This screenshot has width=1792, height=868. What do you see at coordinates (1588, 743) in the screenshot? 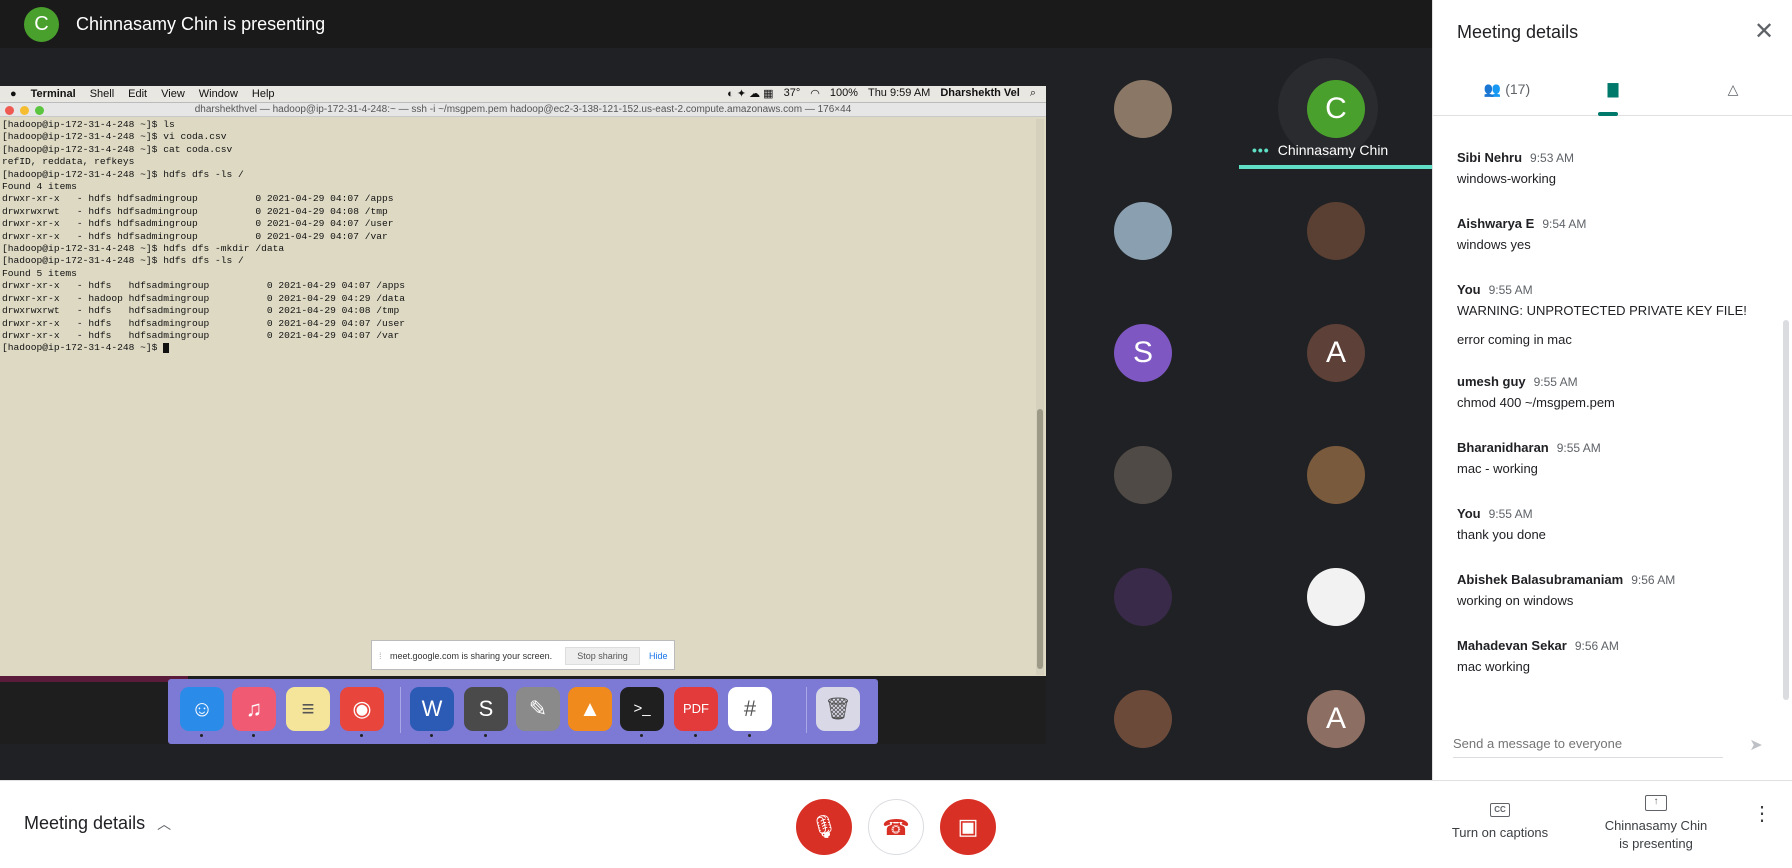
I see `chat-input` at bounding box center [1588, 743].